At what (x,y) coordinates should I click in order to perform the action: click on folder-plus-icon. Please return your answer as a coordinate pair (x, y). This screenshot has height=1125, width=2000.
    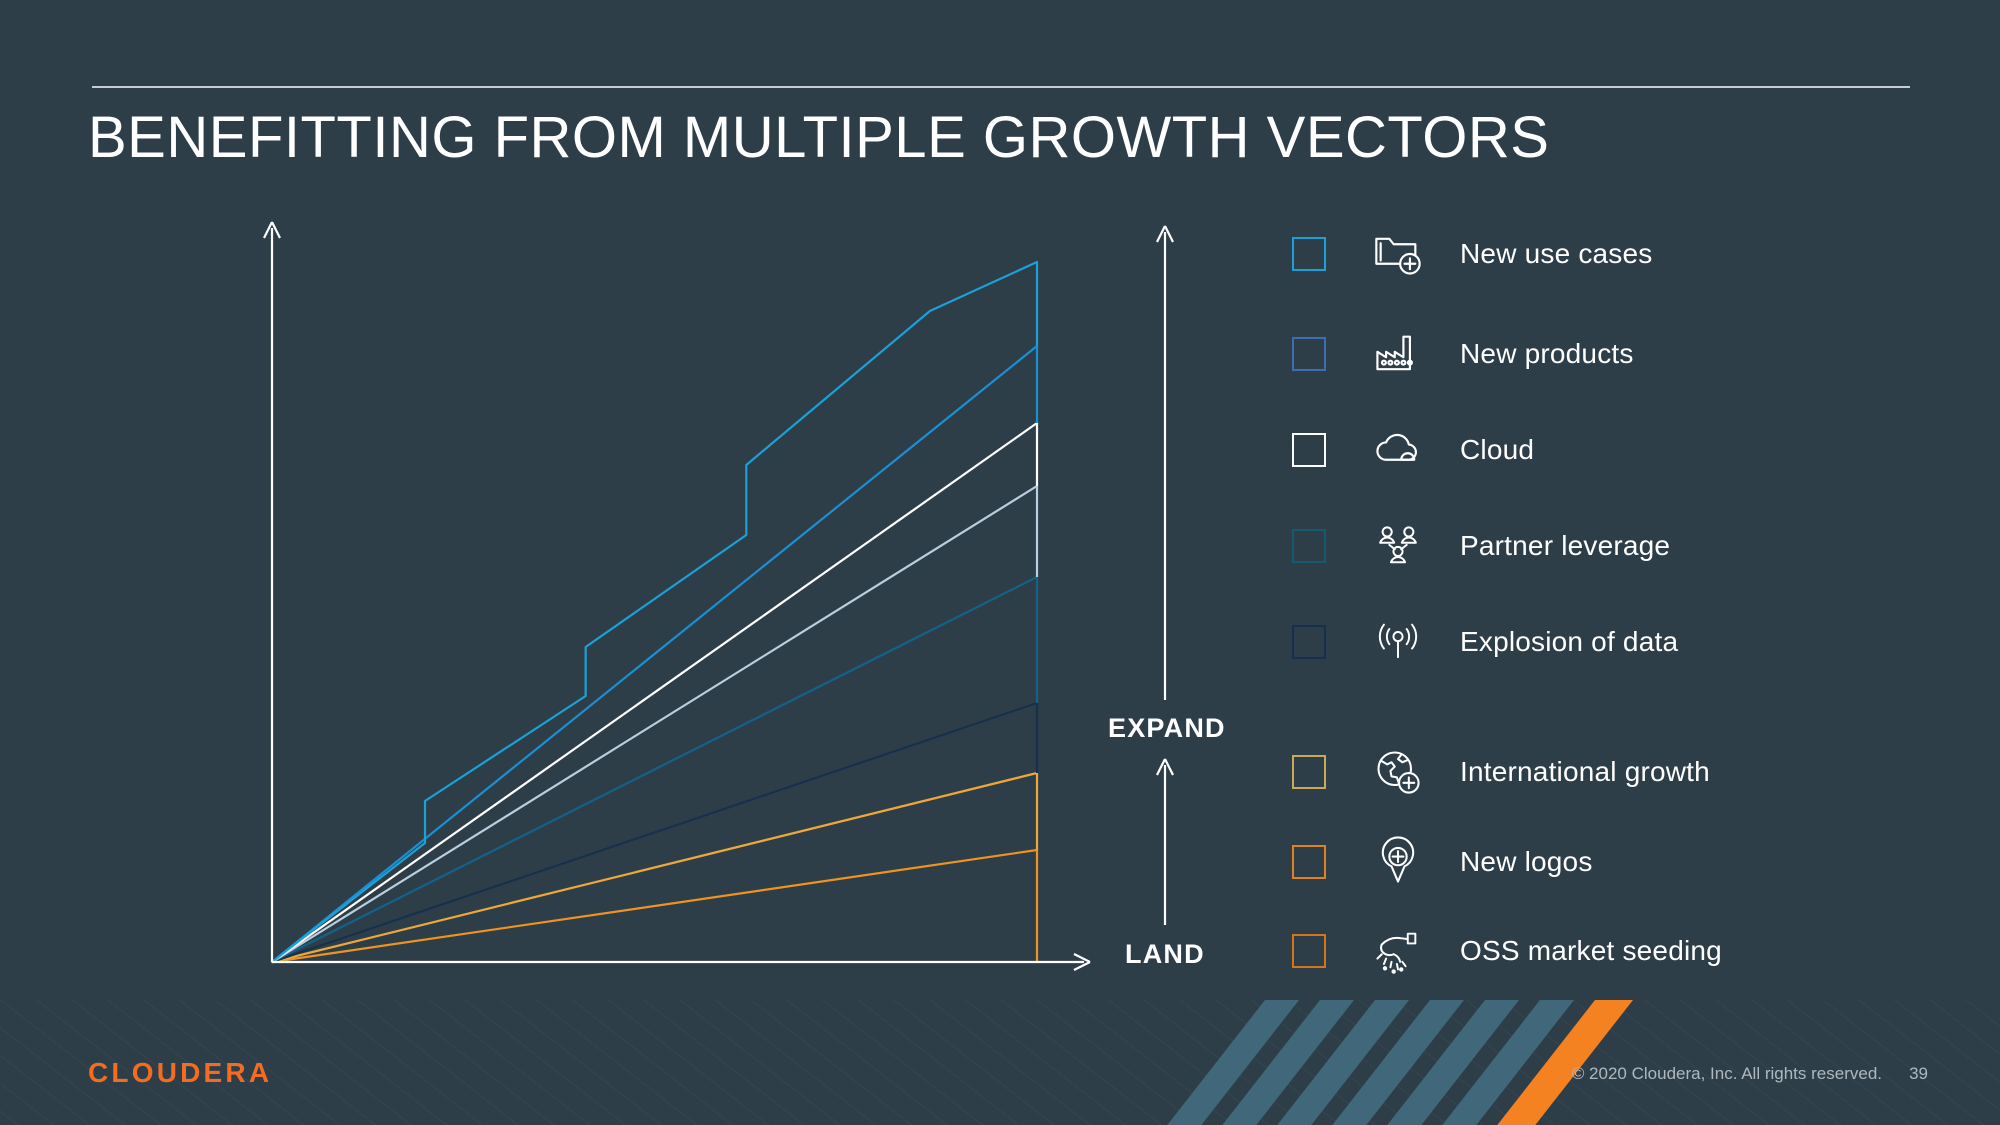
    Looking at the image, I should click on (1398, 254).